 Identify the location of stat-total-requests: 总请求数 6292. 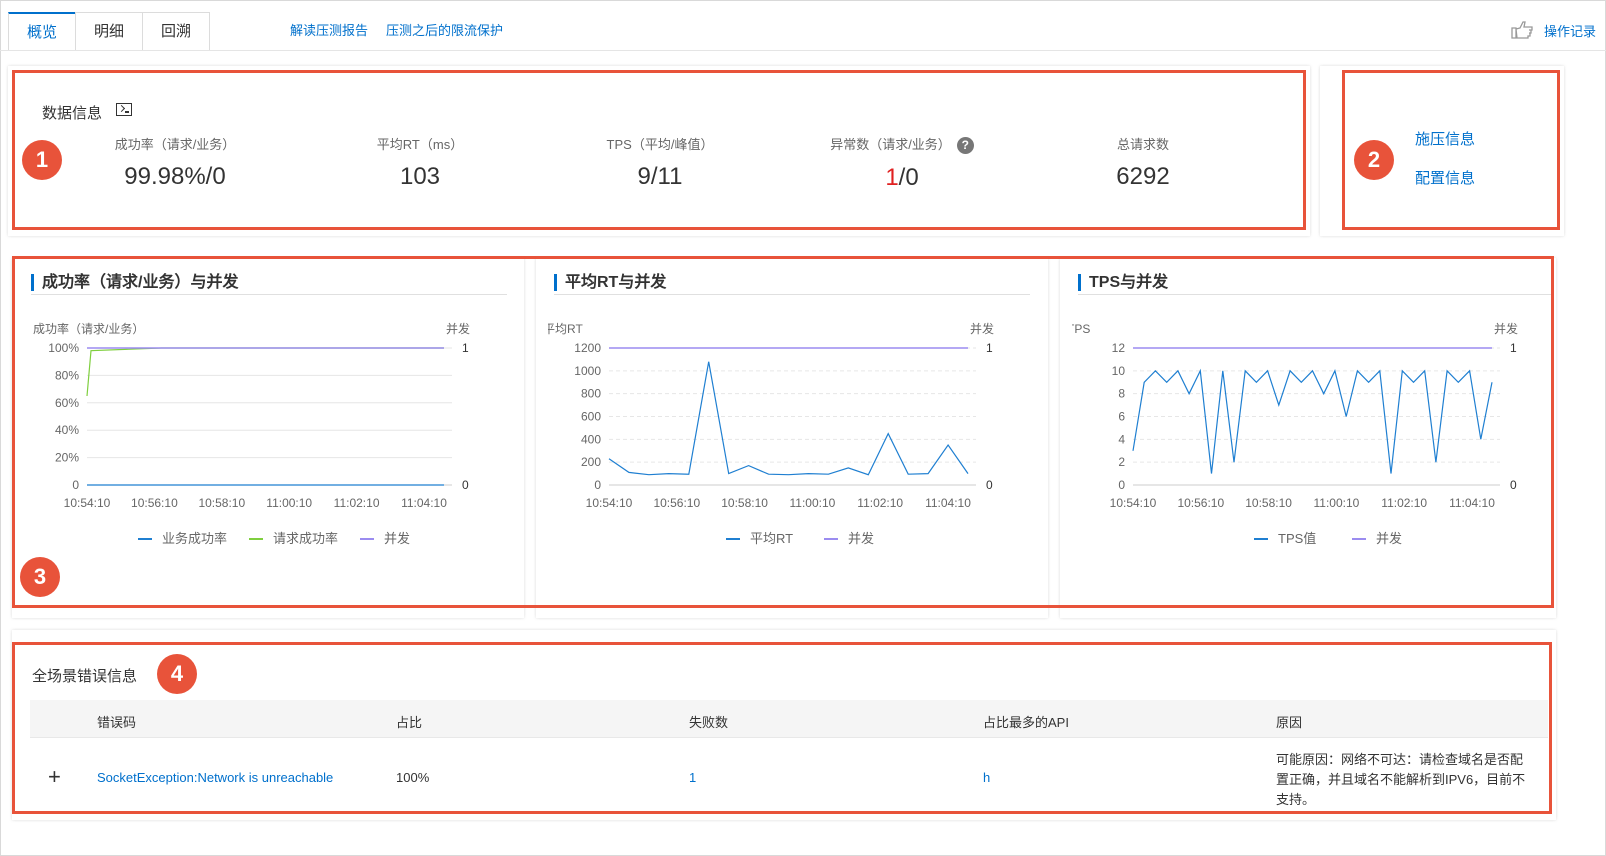
(1143, 162).